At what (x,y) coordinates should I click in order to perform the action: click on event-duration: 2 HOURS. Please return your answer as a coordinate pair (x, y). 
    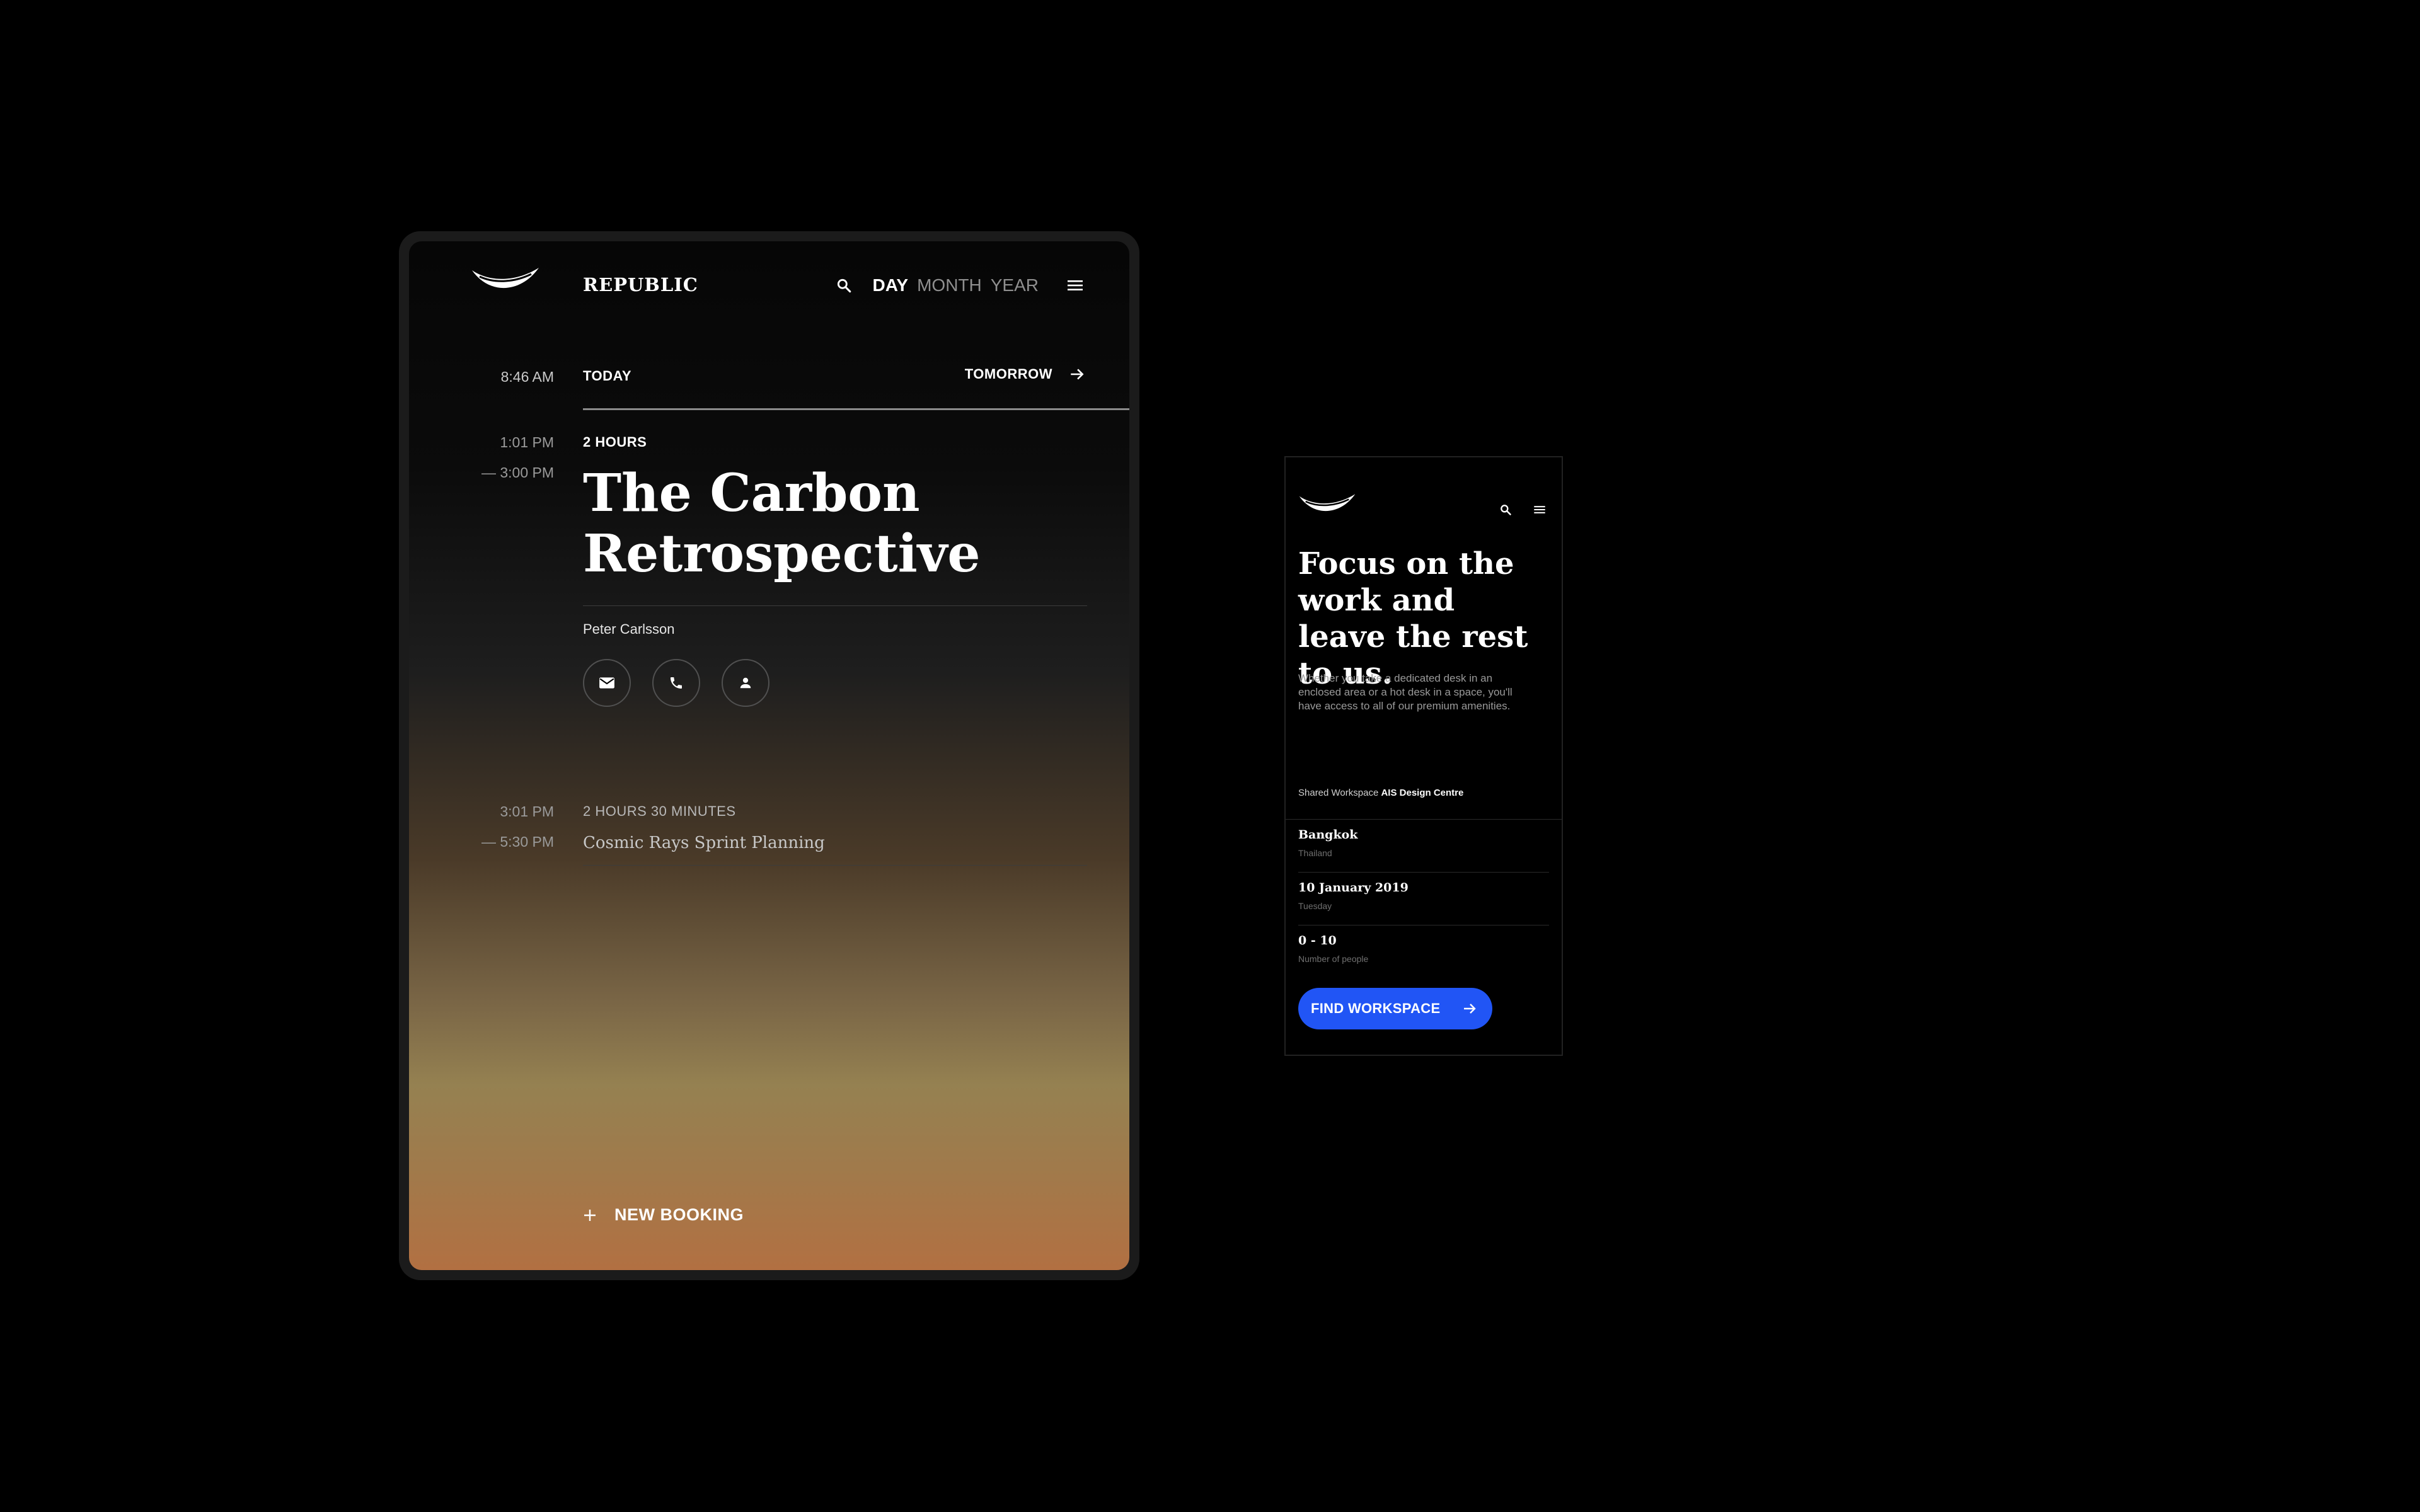
    Looking at the image, I should click on (615, 442).